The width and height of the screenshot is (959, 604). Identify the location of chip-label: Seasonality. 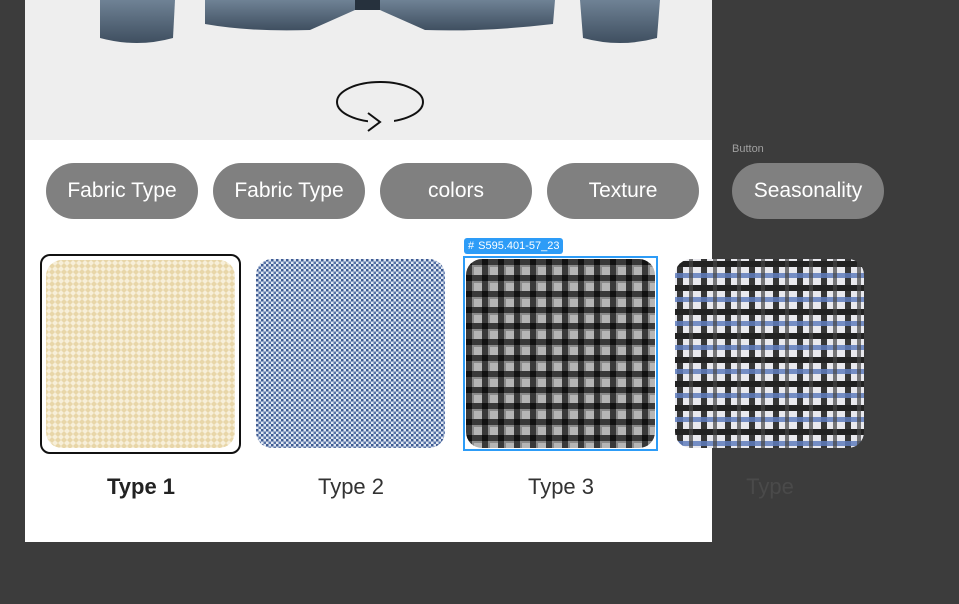
(808, 190).